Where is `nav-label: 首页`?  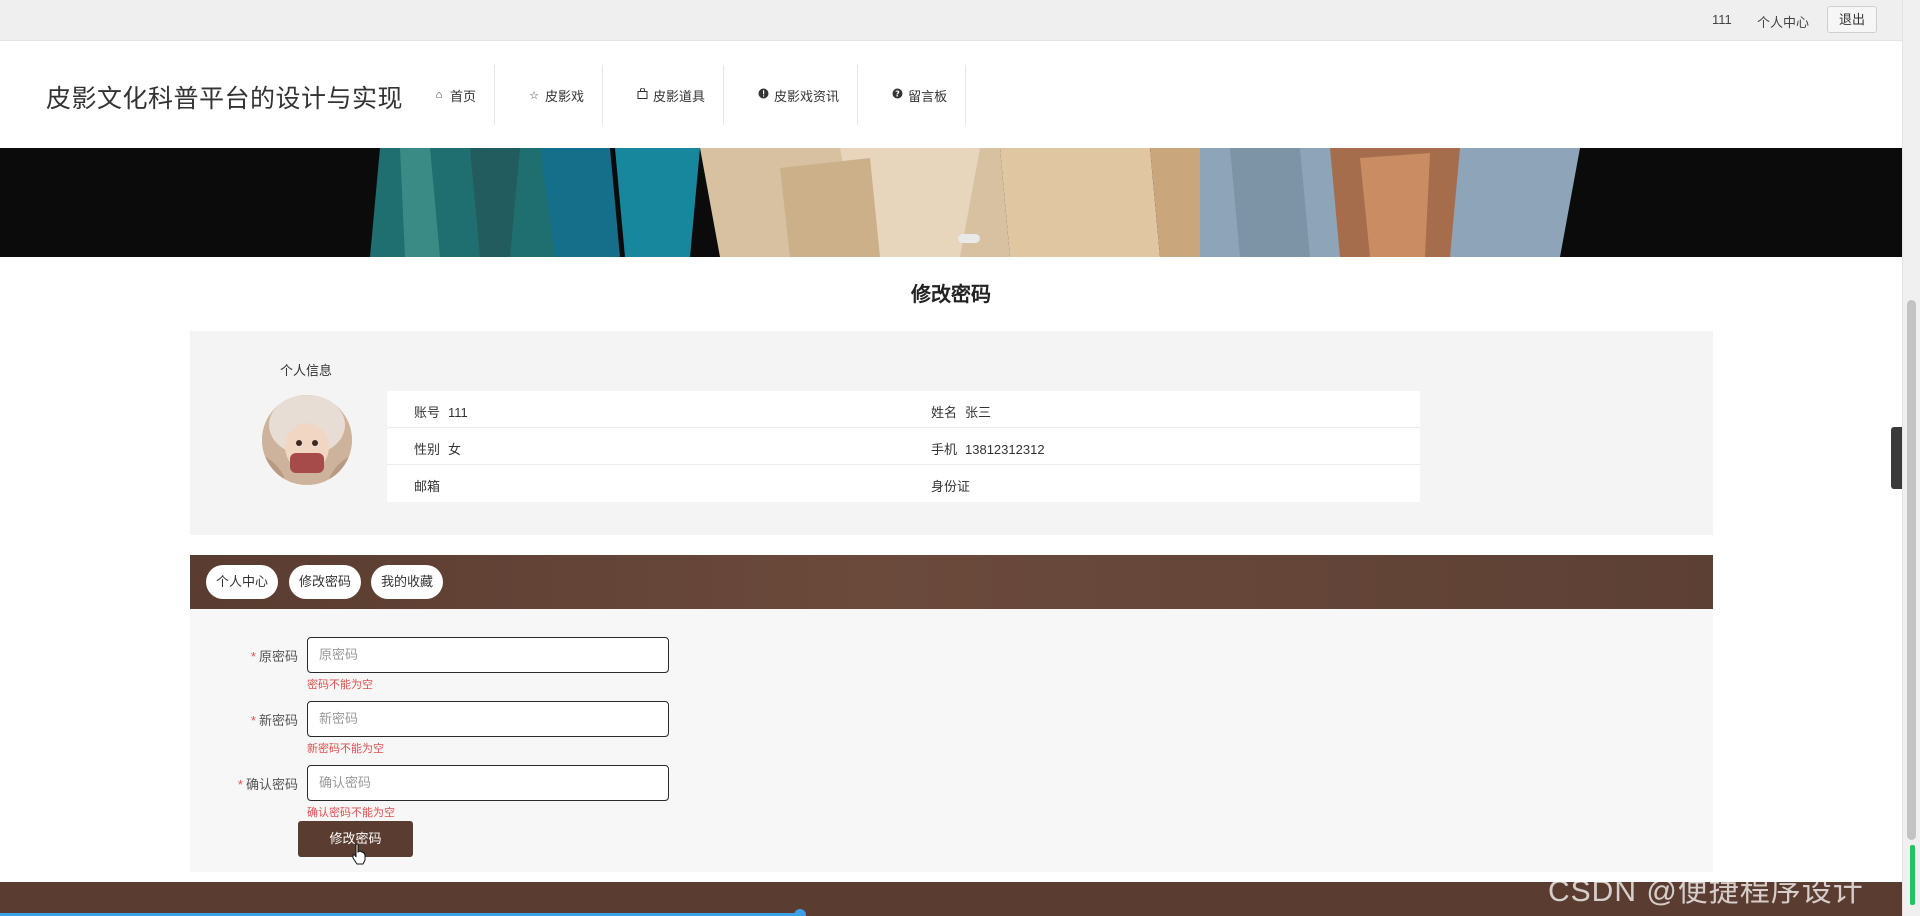 nav-label: 首页 is located at coordinates (463, 96).